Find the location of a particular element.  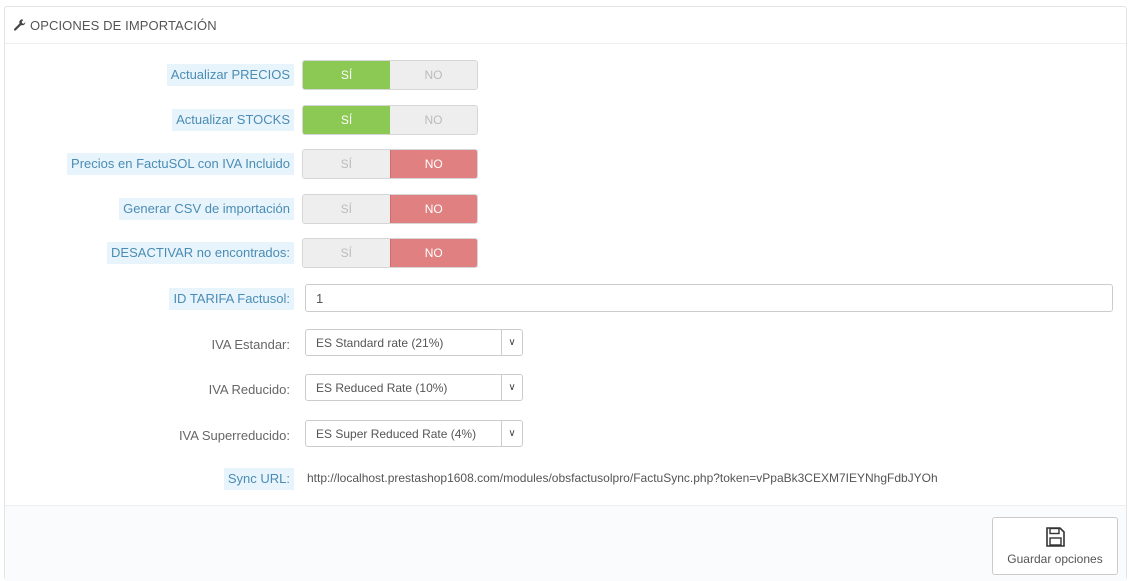

csv-toggle: SÍ NO is located at coordinates (390, 209).